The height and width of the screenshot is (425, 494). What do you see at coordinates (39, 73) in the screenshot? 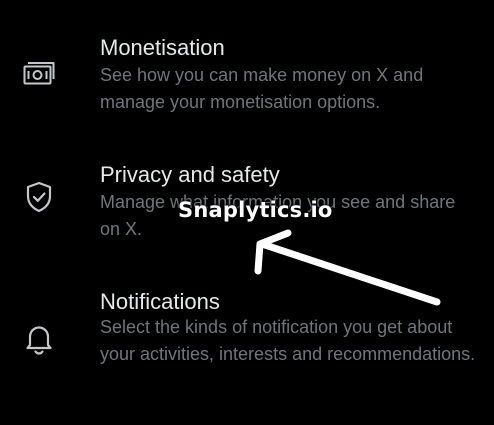
I see `money-icon` at bounding box center [39, 73].